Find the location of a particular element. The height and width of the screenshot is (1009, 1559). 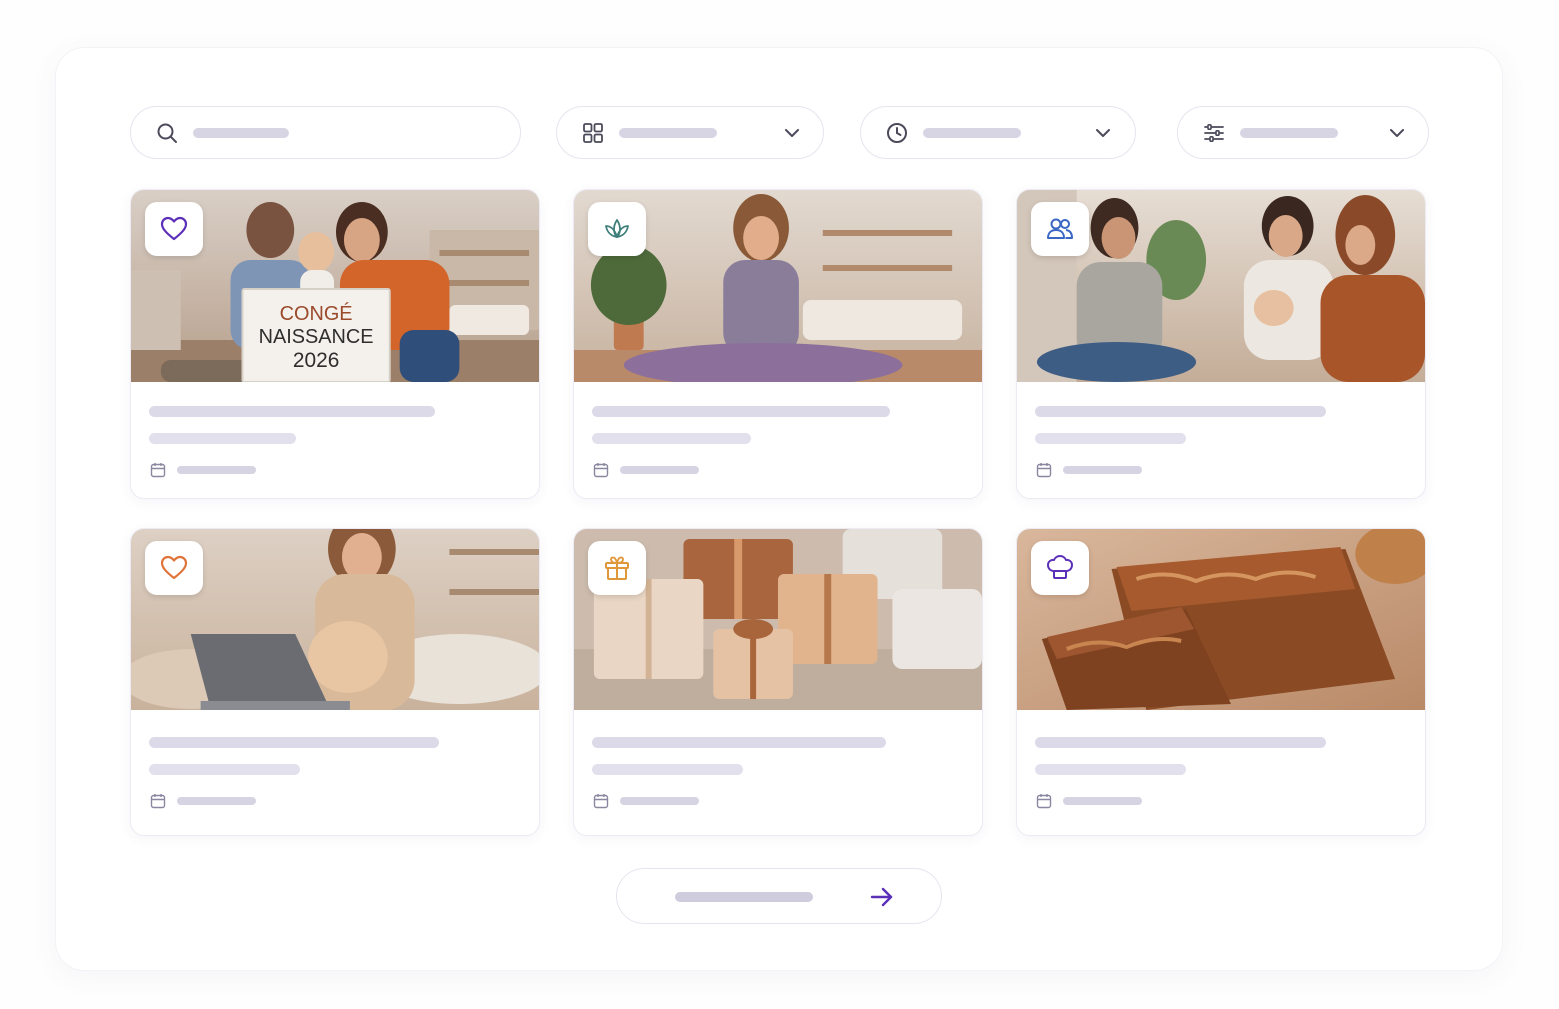

chef-hat-icon is located at coordinates (1060, 567).